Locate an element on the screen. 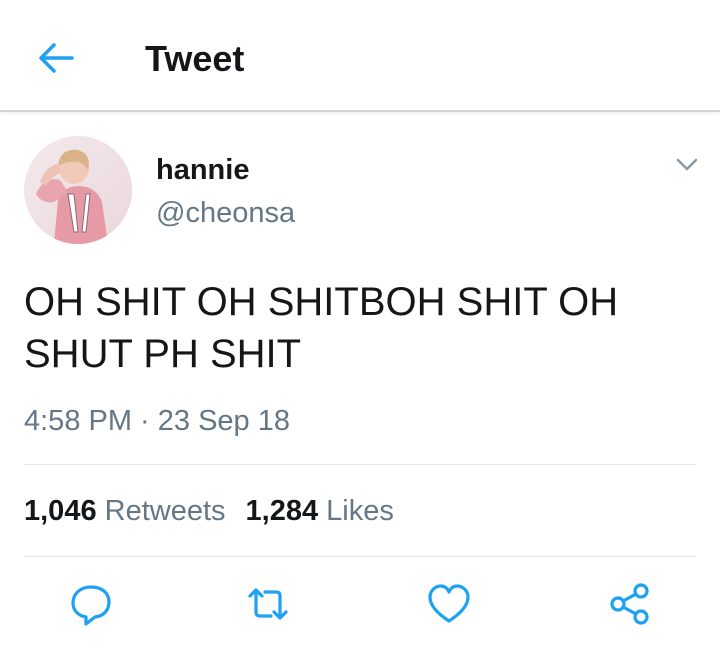 This screenshot has height=656, width=720. avatar is located at coordinates (78, 190).